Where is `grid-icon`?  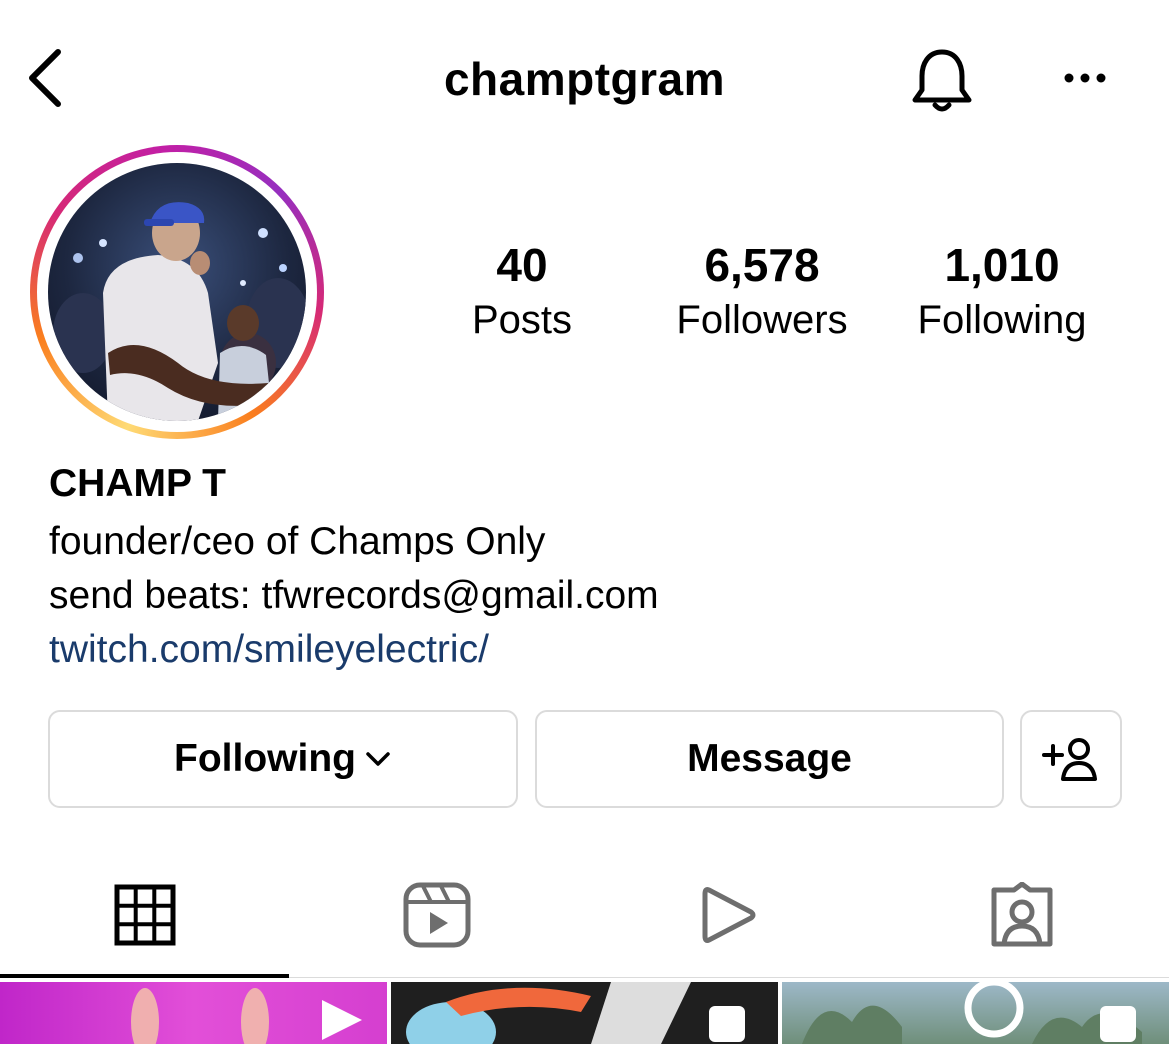 grid-icon is located at coordinates (145, 915).